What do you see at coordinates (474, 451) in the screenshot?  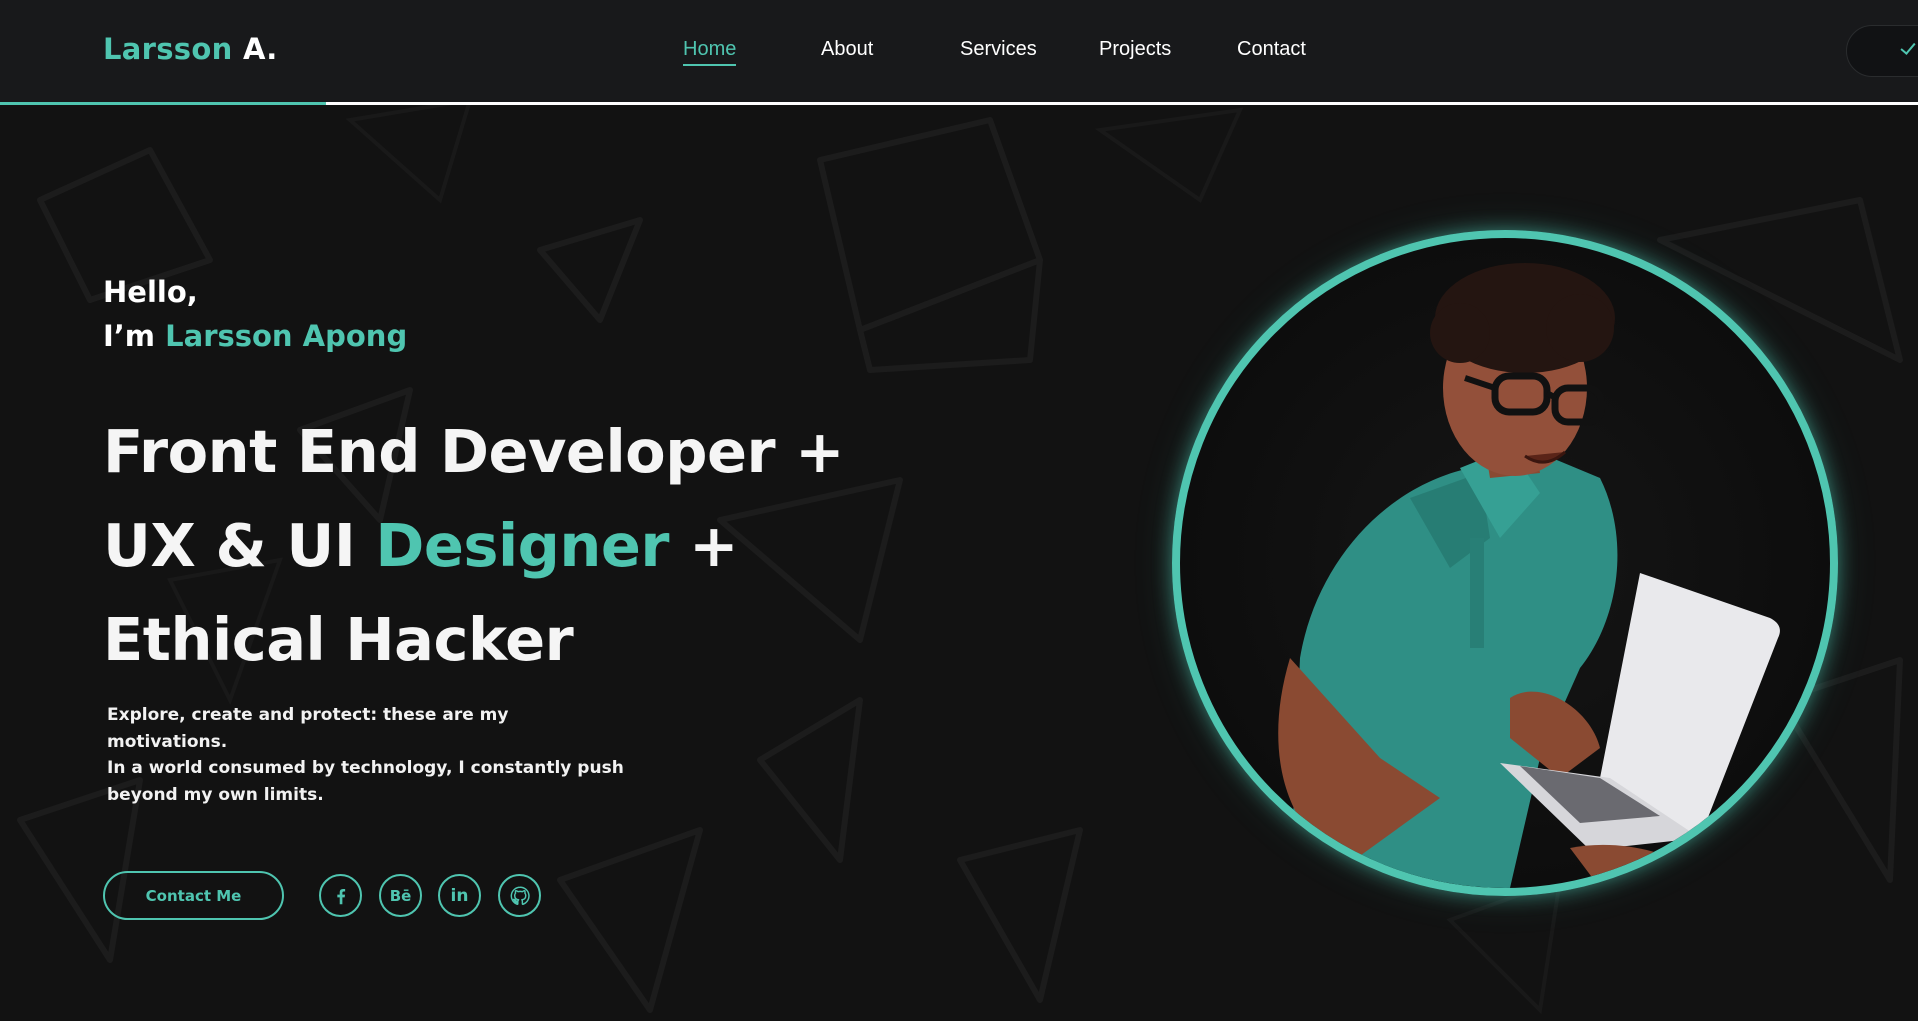 I see `headline-line-1: Front End Developer +` at bounding box center [474, 451].